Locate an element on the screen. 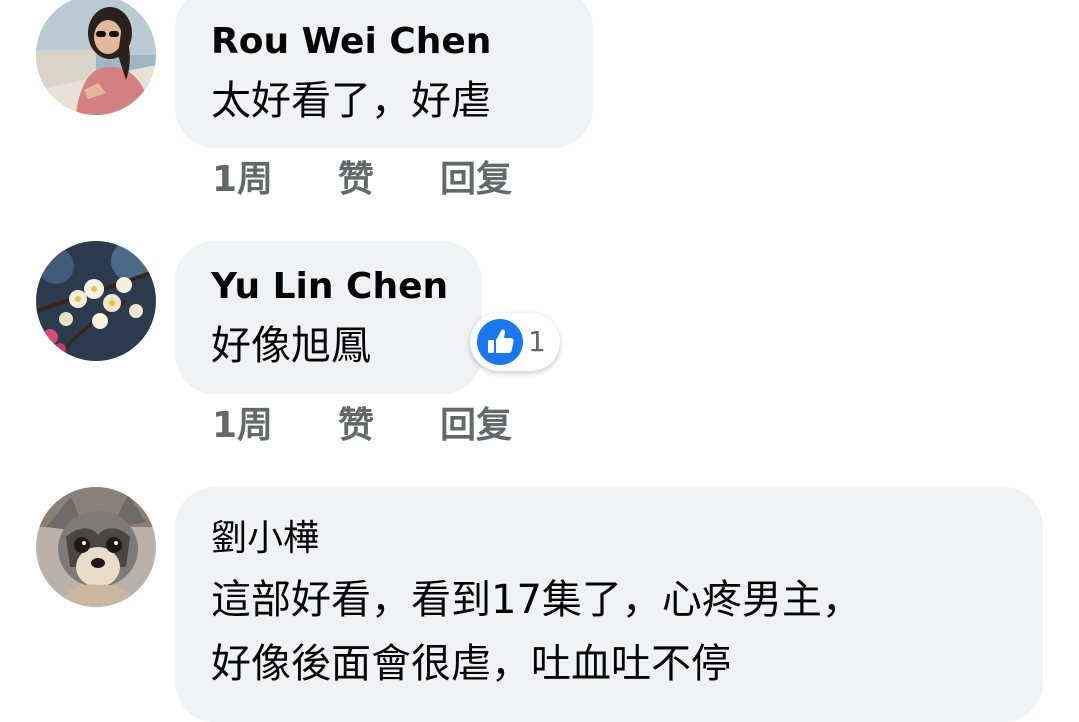 This screenshot has width=1079, height=722. comment-bubble: Rou Wei Chen 太好看了，好虐 is located at coordinates (384, 74).